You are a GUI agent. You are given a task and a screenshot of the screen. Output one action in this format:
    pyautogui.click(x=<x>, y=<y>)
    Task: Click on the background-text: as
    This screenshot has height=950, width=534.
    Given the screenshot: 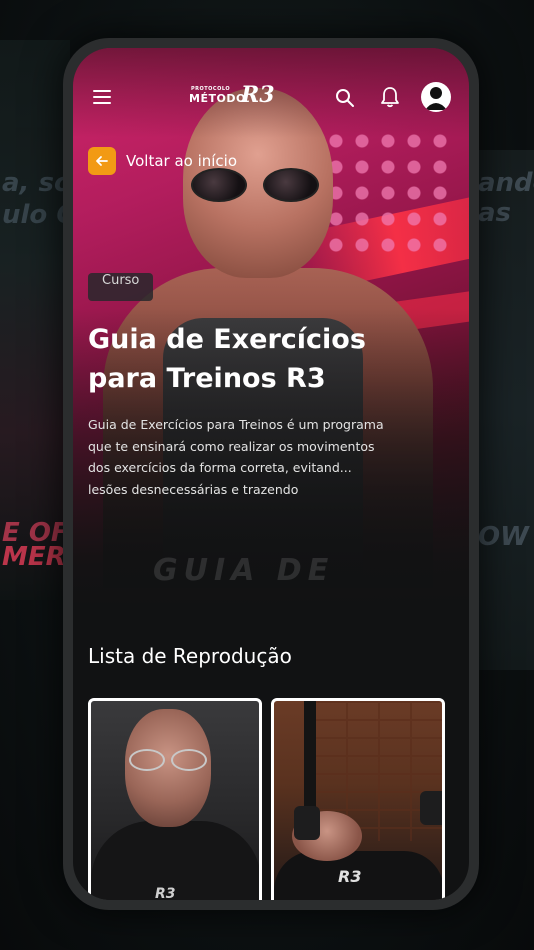 What is the action you would take?
    pyautogui.click(x=495, y=213)
    